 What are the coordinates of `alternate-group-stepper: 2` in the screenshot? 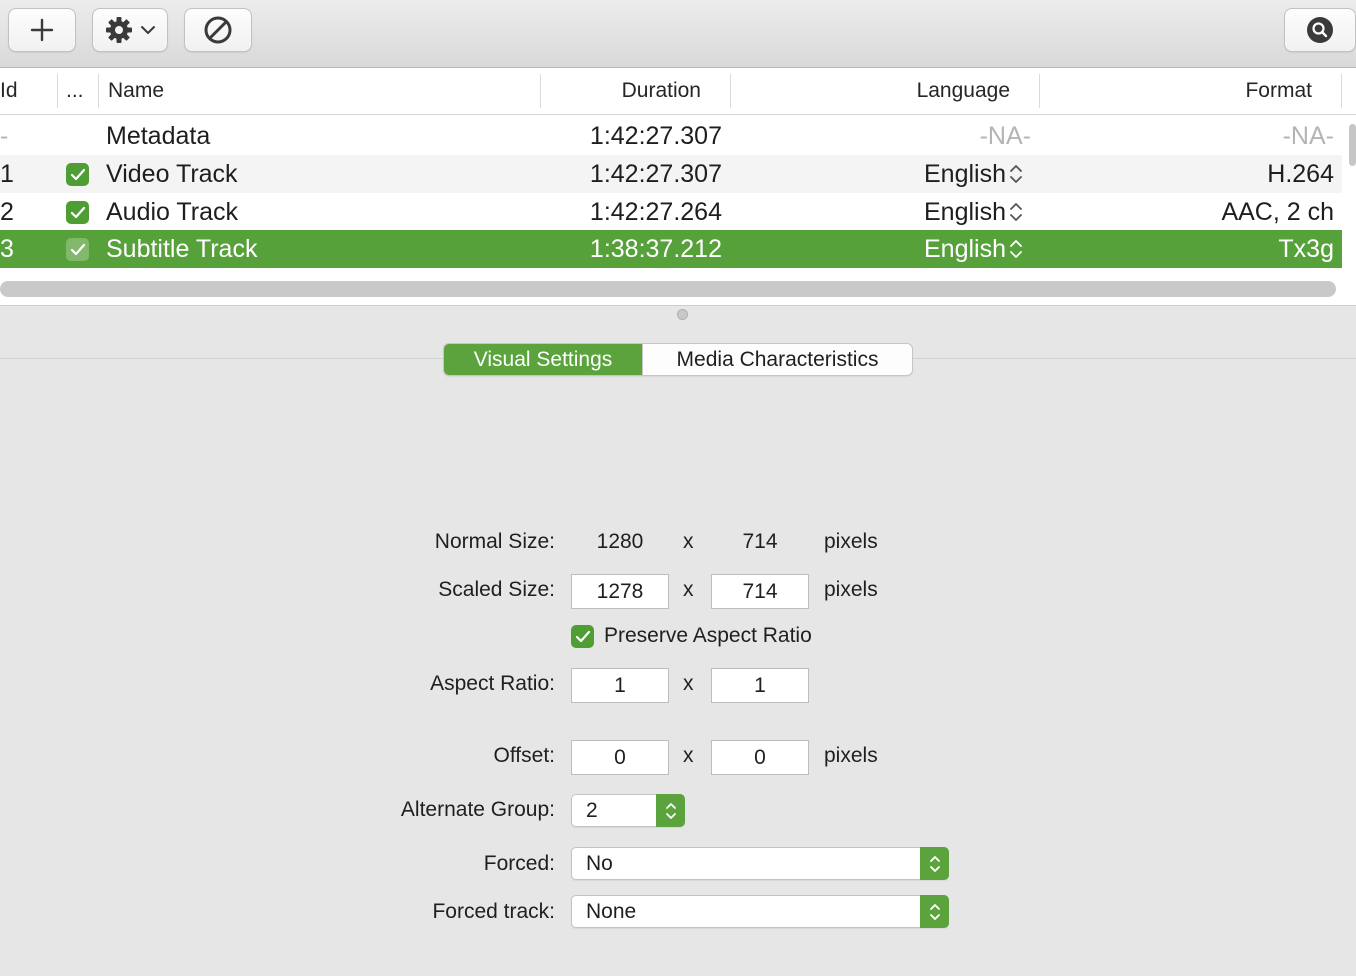 It's located at (628, 810).